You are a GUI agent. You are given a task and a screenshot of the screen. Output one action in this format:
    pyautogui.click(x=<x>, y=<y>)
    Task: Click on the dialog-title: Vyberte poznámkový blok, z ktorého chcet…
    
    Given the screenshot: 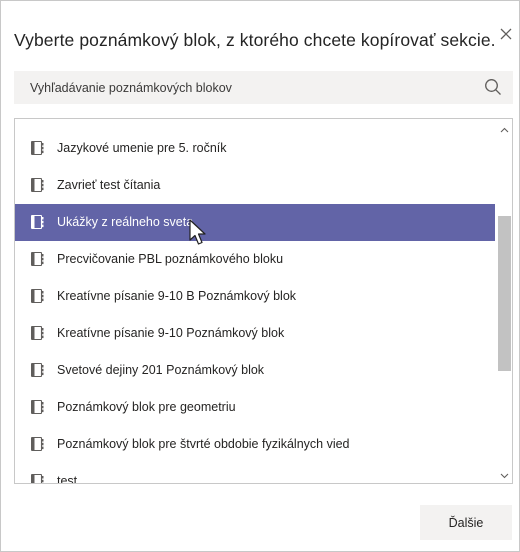 What is the action you would take?
    pyautogui.click(x=255, y=40)
    